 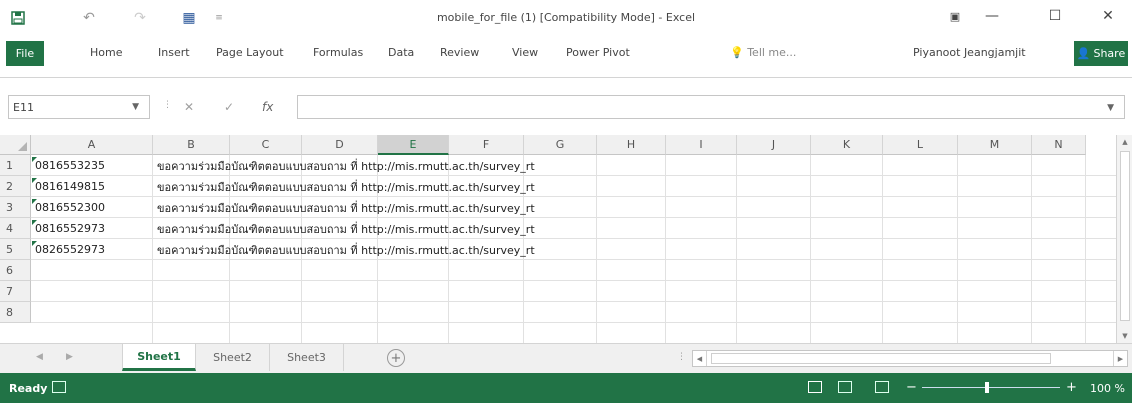 I want to click on cell-a2: 0816149815, so click(x=68, y=186).